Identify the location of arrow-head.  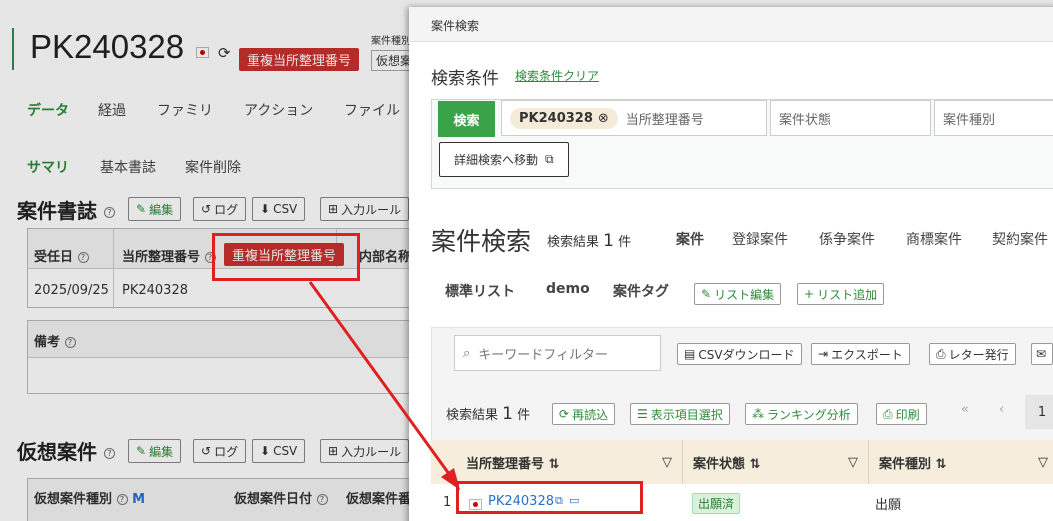
(450, 479).